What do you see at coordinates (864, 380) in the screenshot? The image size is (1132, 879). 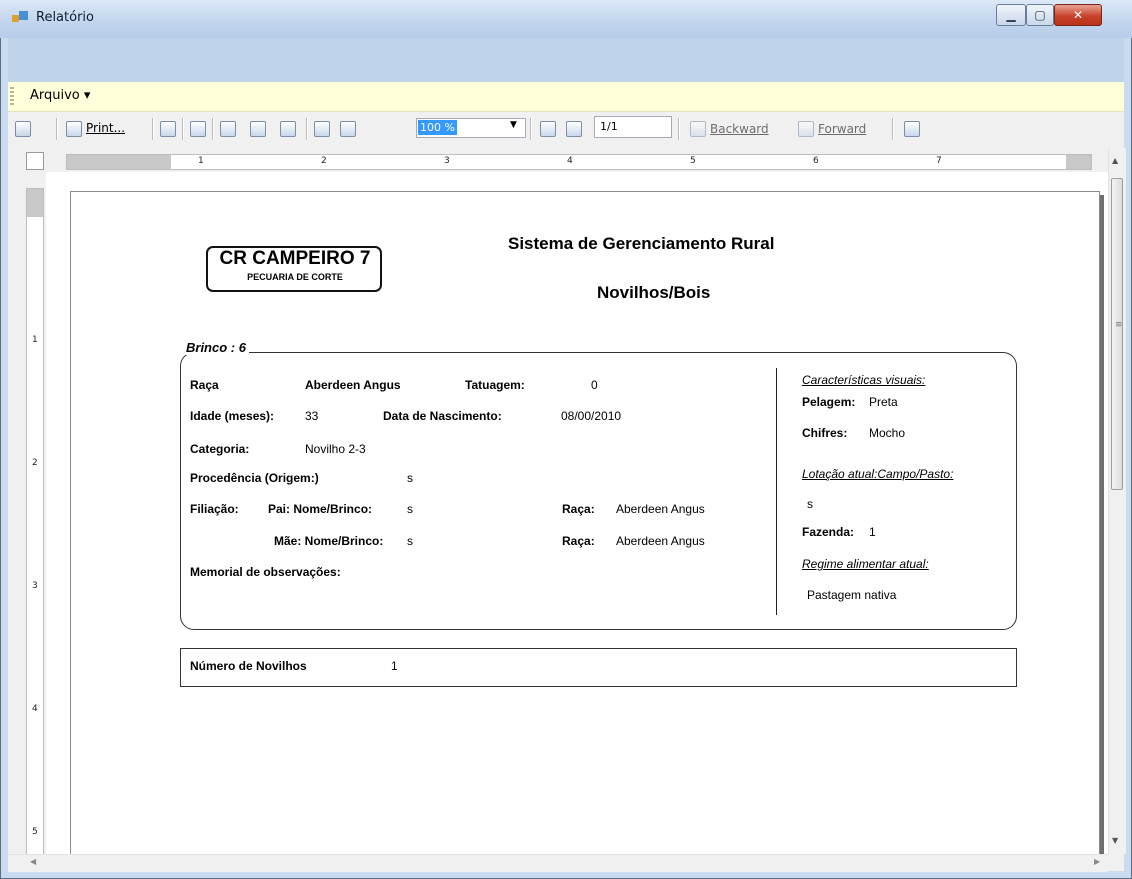 I see `caracteristicas-label: Características visuais:` at bounding box center [864, 380].